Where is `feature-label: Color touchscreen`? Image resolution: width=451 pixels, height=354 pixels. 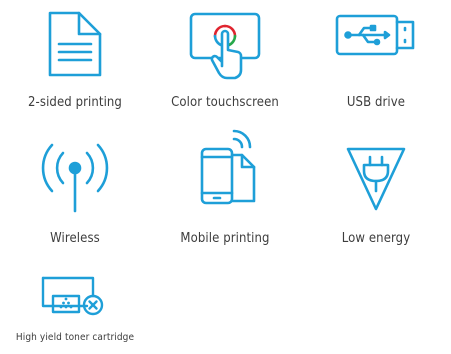 feature-label: Color touchscreen is located at coordinates (225, 102).